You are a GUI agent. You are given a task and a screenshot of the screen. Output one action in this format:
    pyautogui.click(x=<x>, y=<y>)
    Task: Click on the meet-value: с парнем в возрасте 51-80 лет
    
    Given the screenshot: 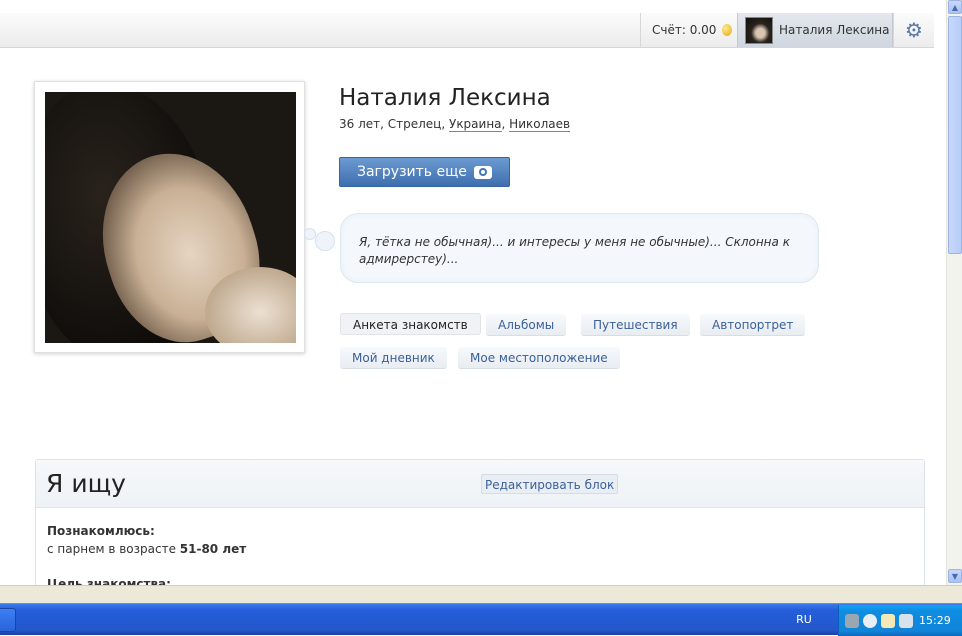 What is the action you would take?
    pyautogui.click(x=146, y=549)
    